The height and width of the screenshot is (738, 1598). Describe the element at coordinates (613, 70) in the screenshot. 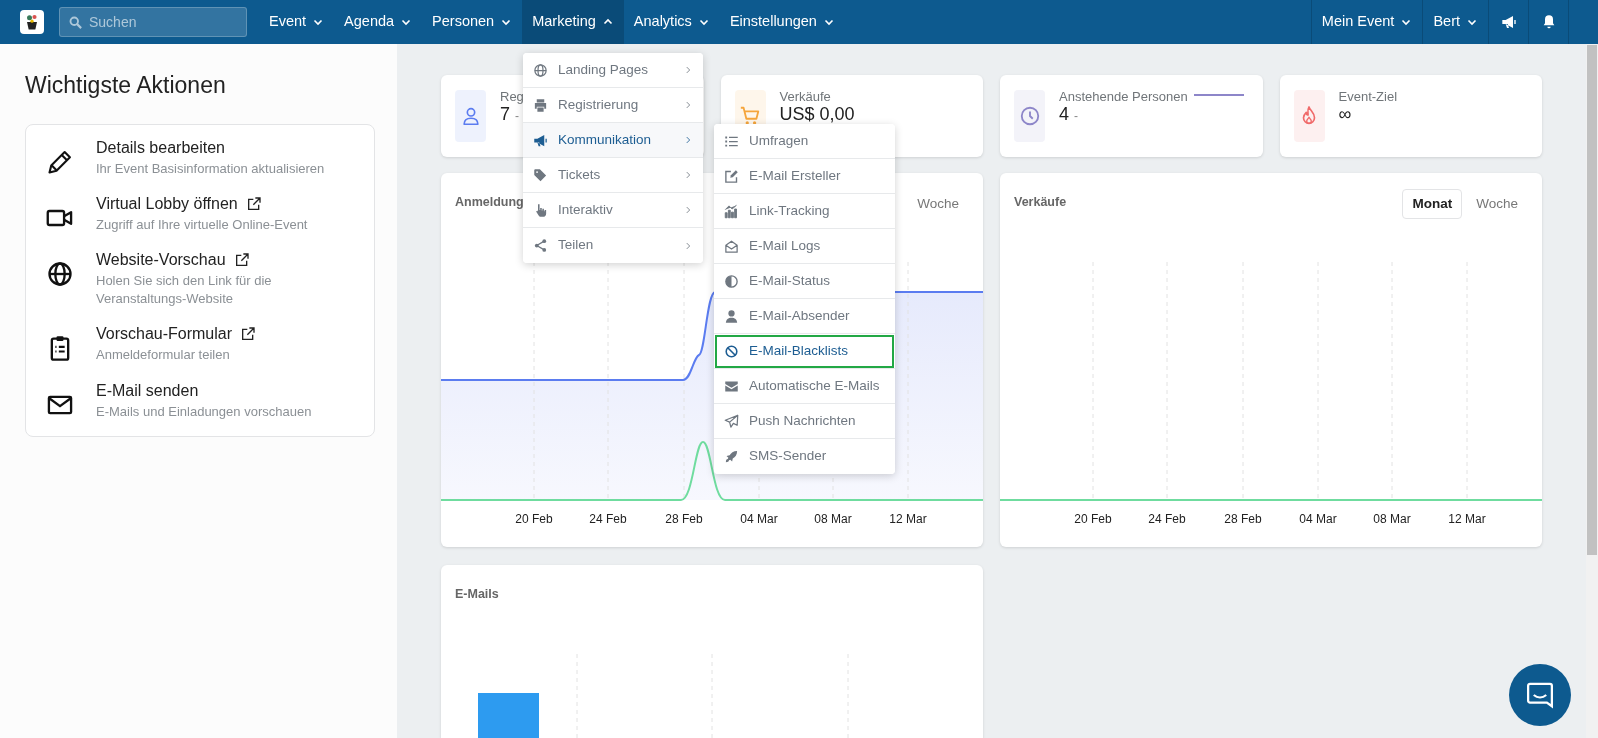

I see `menu-item: Landing Pages` at that location.